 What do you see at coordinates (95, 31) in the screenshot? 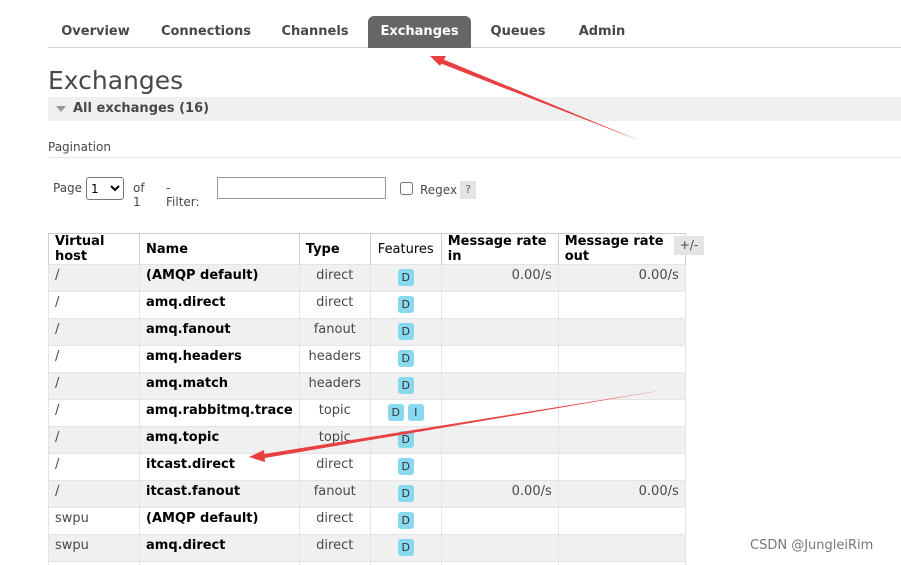
I see `tab-overview: Overview` at bounding box center [95, 31].